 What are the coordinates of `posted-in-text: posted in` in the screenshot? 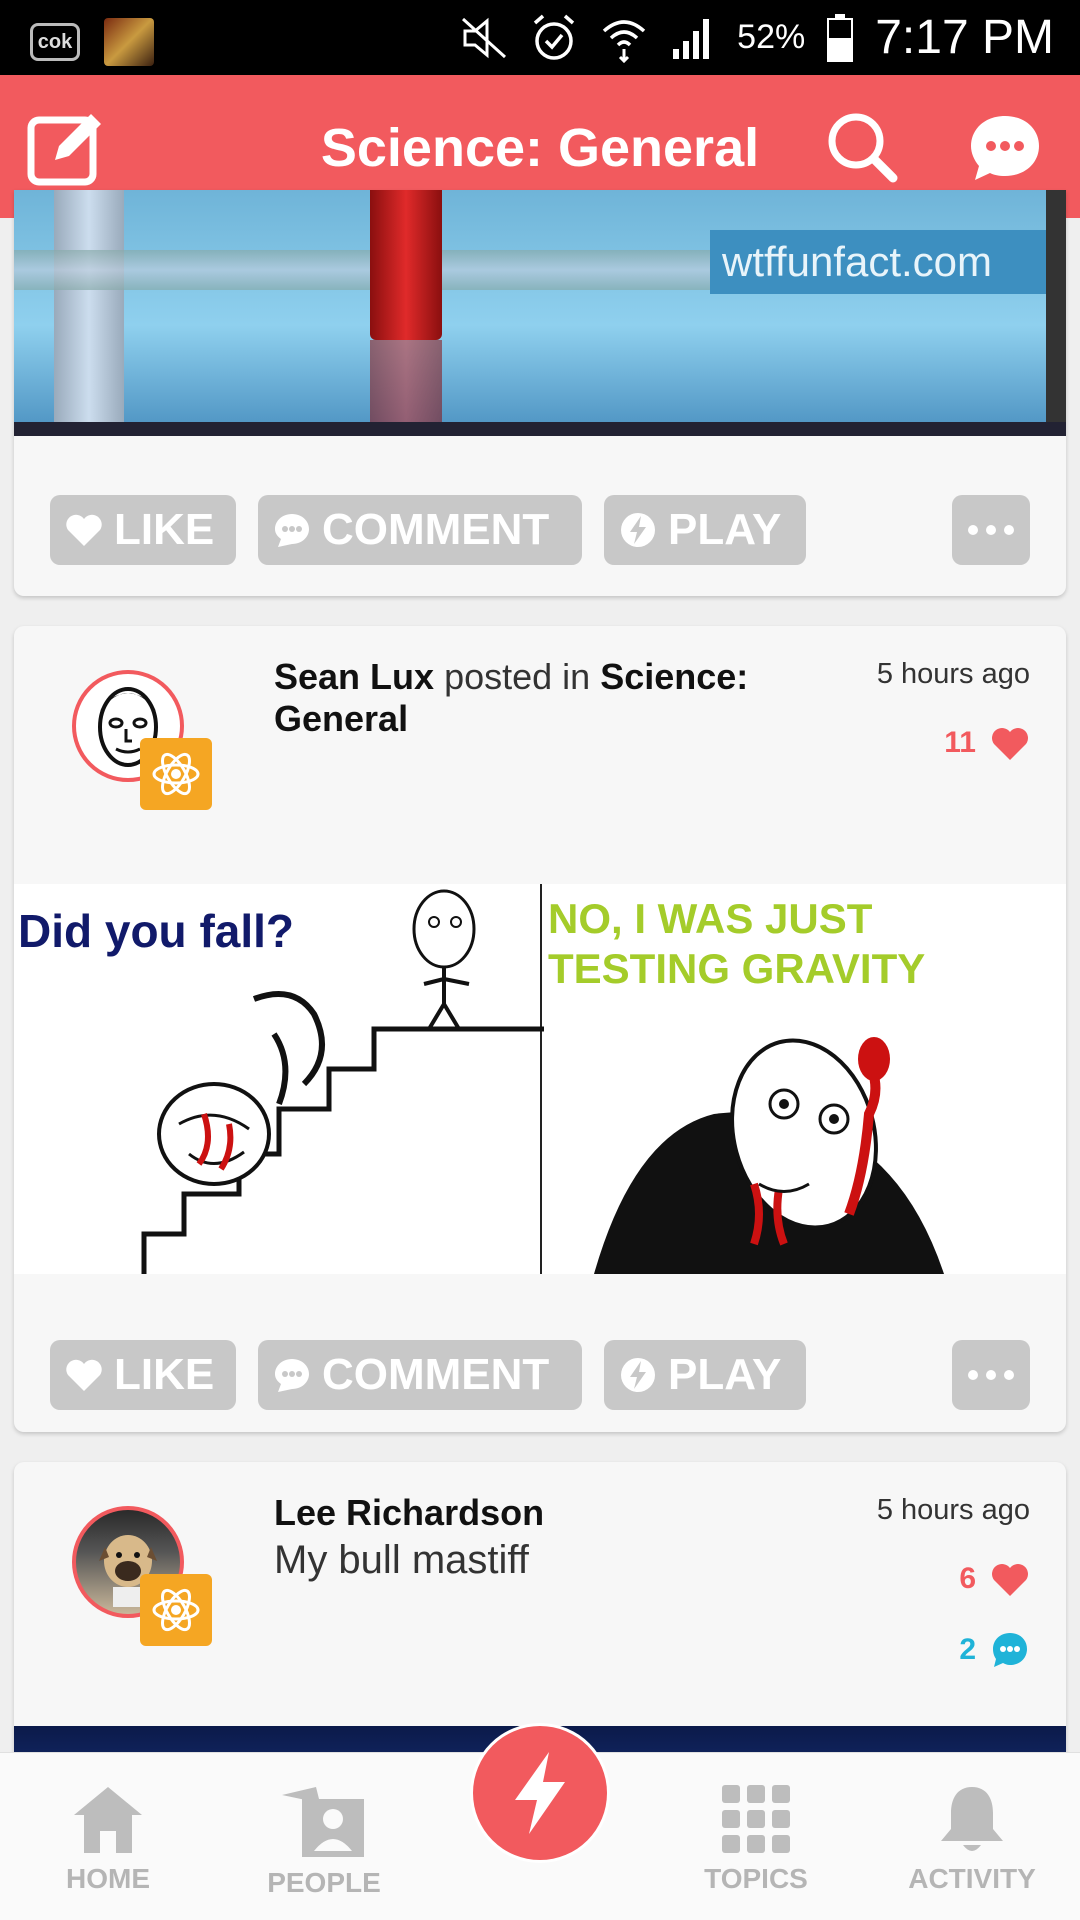 It's located at (517, 676).